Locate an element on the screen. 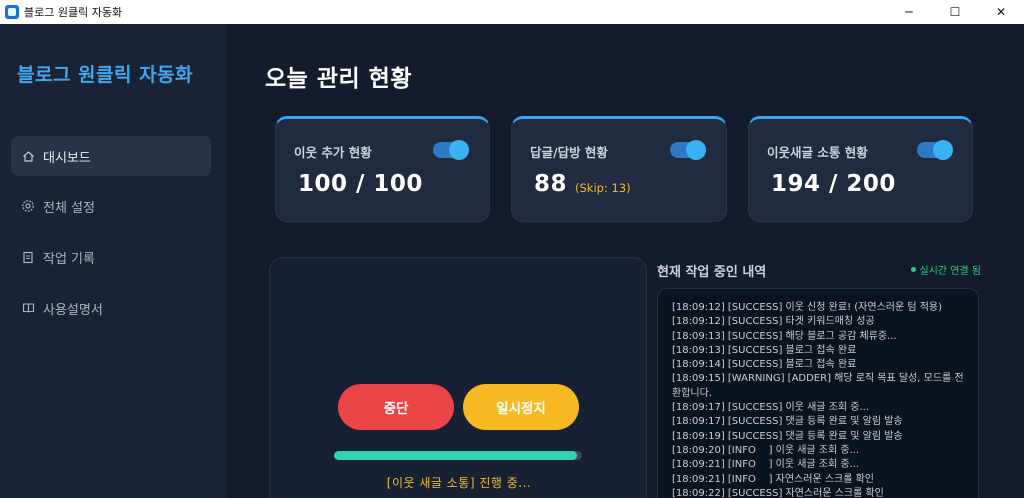  sidebar-item-history: 작업 기록 is located at coordinates (111, 257).